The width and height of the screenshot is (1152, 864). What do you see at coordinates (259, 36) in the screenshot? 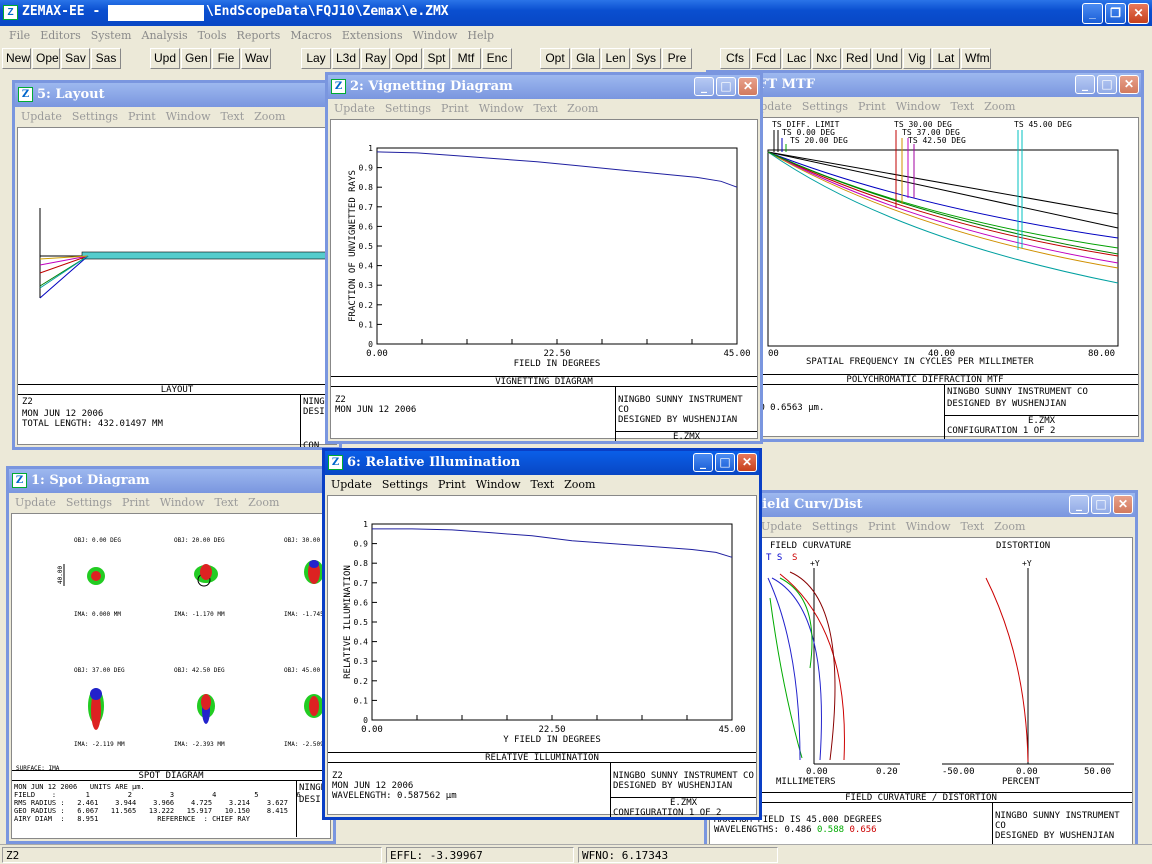
I see `menu-item-reports: Reports` at bounding box center [259, 36].